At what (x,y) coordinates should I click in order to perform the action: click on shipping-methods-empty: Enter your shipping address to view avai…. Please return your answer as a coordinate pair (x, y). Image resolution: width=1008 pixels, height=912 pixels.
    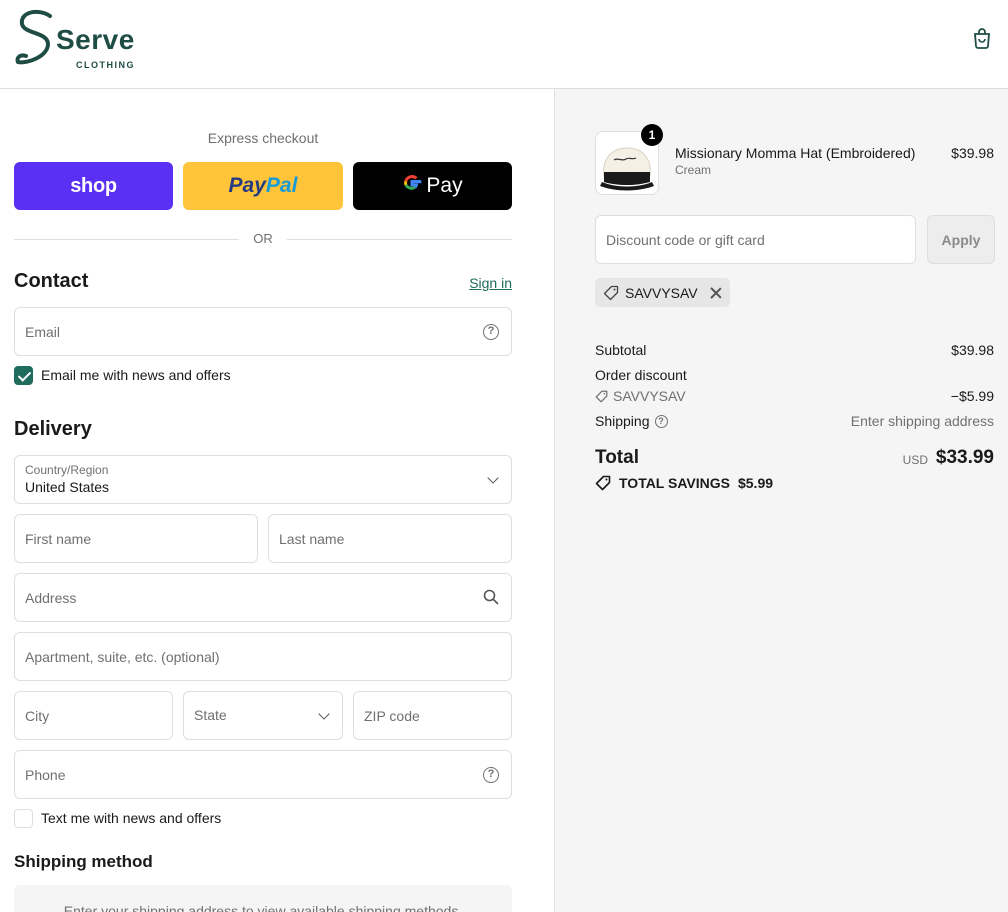
    Looking at the image, I should click on (263, 898).